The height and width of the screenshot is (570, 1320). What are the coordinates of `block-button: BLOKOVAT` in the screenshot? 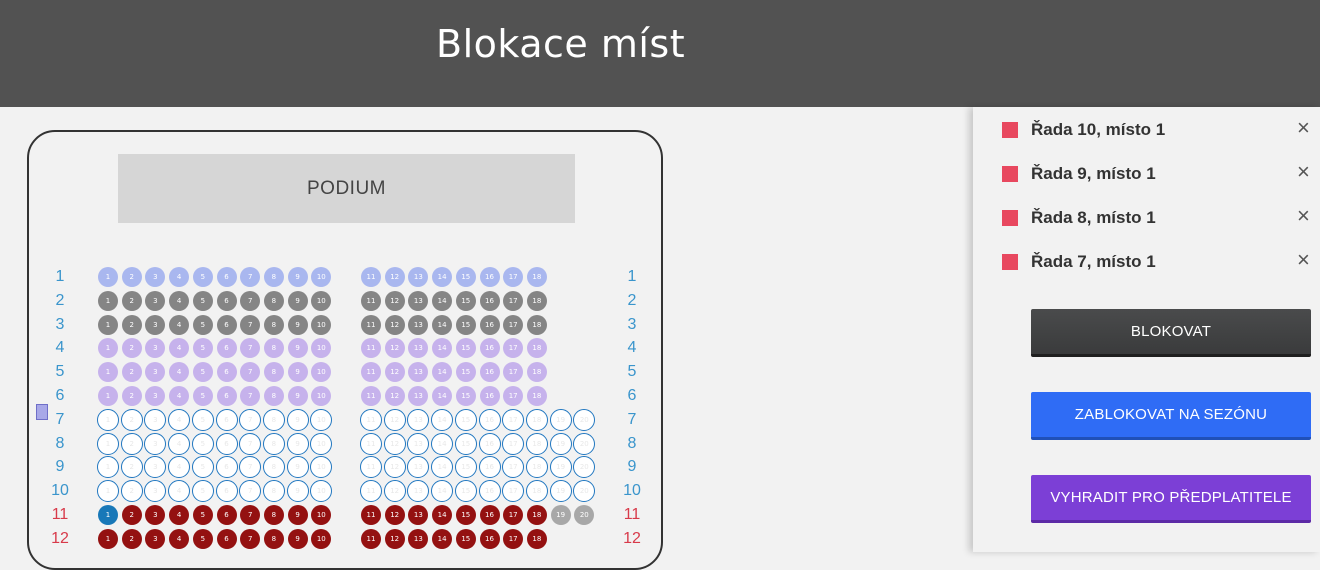 It's located at (1171, 333).